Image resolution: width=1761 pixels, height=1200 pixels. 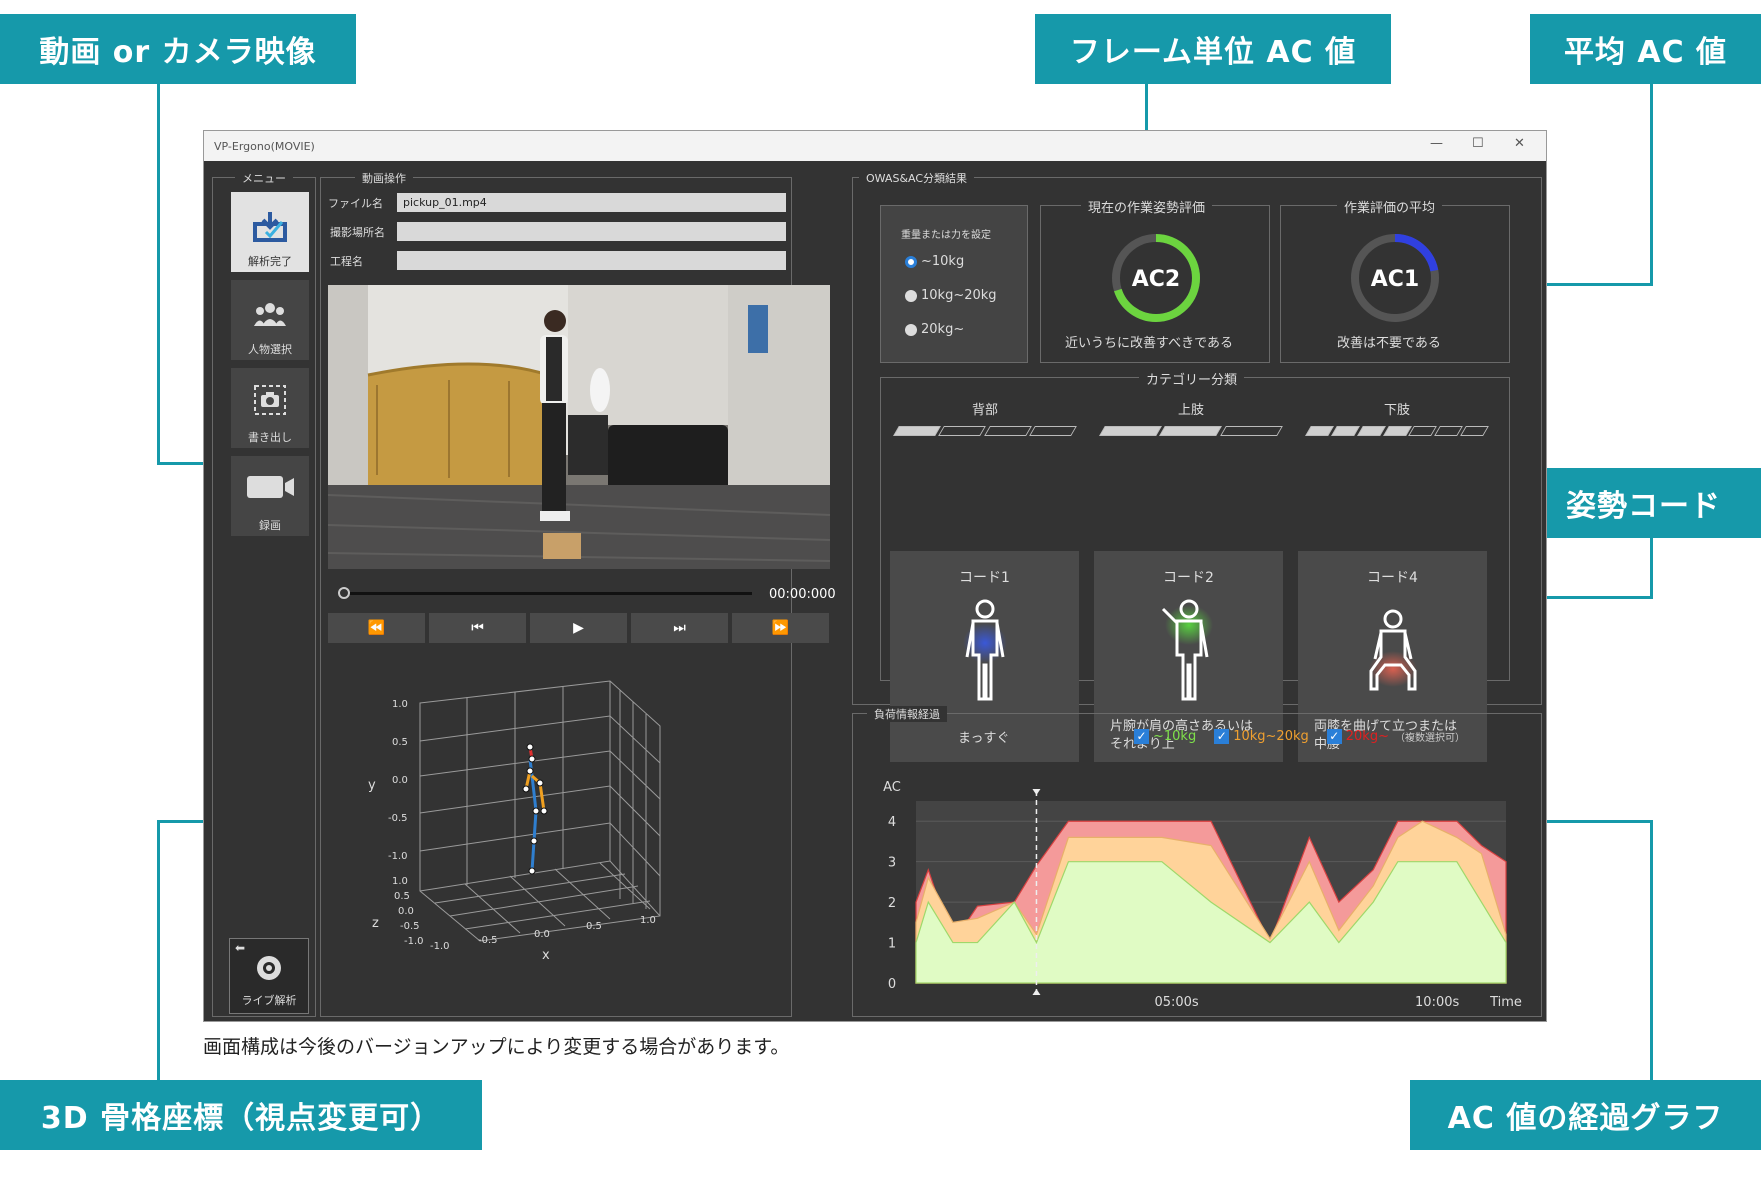 I want to click on rewind-icon: ⏪, so click(x=376, y=628).